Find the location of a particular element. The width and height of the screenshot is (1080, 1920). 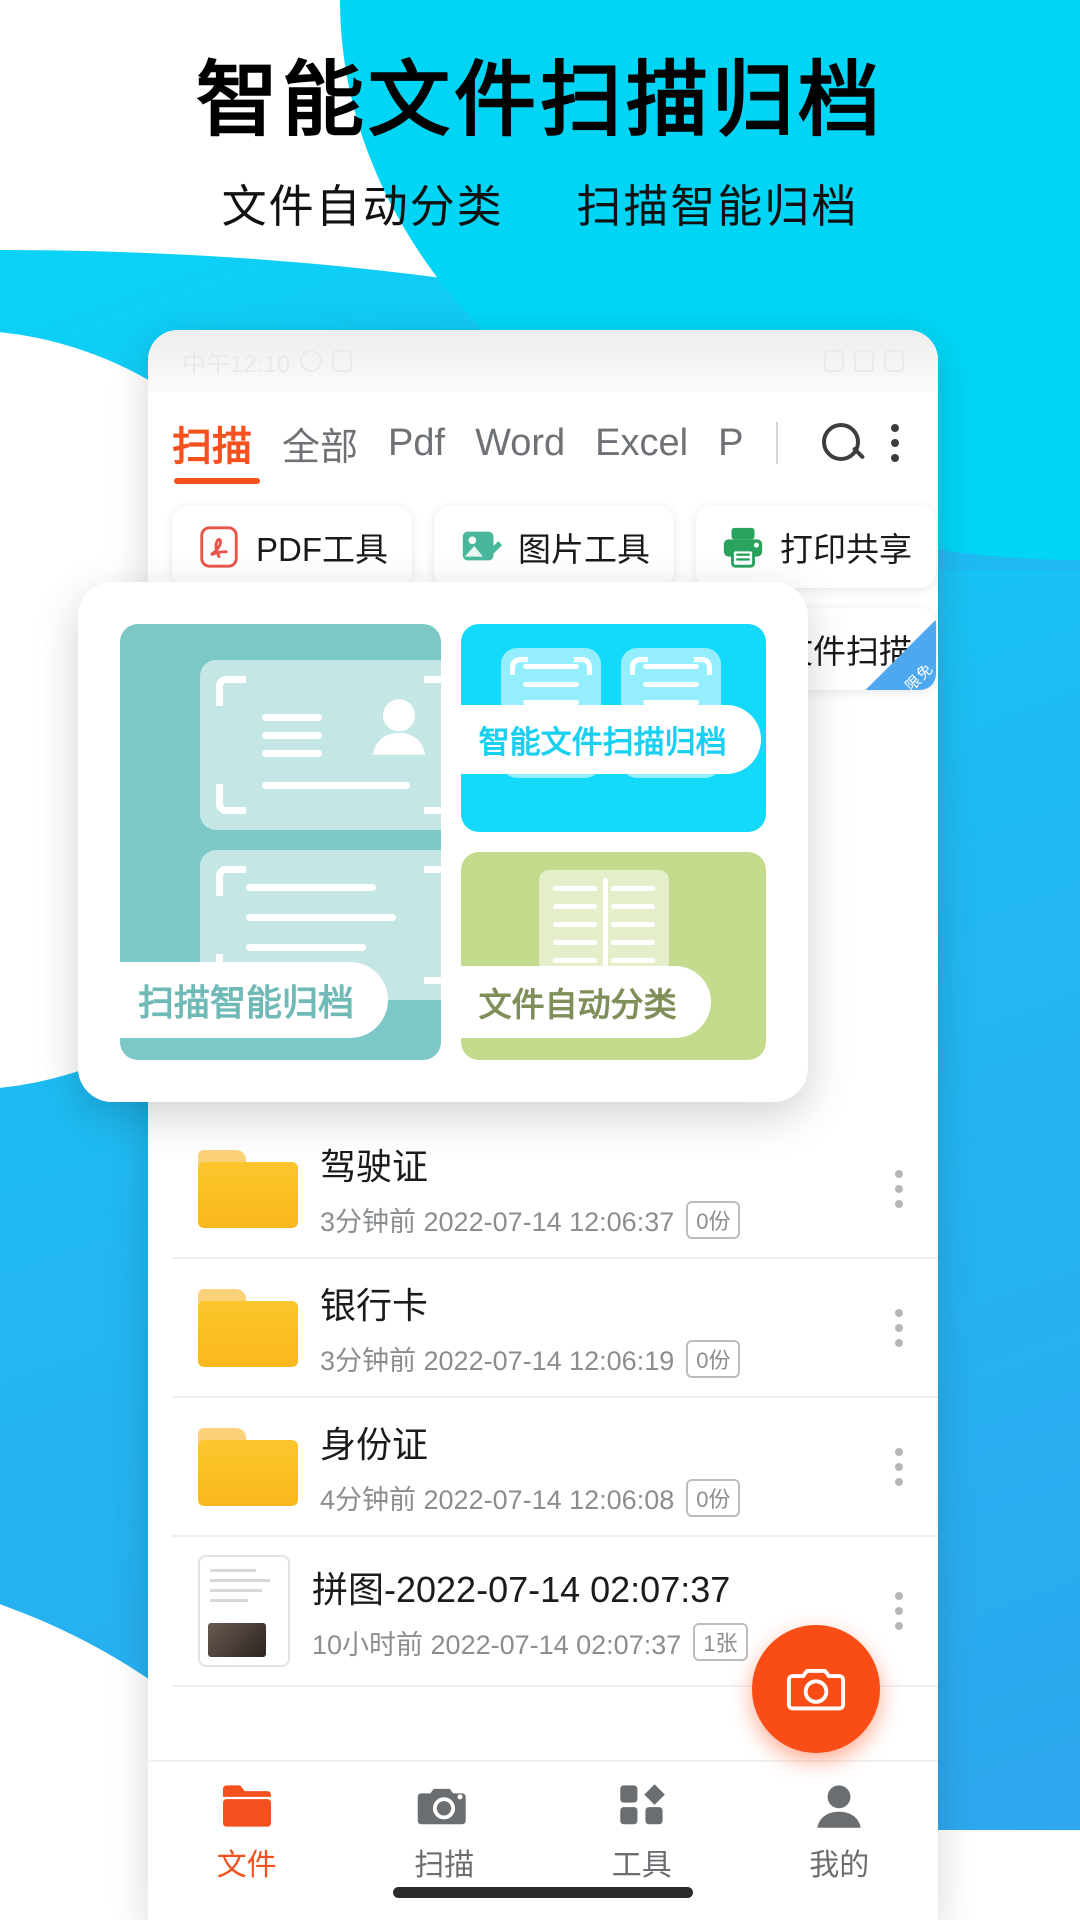

image-edit-icon is located at coordinates (482, 546).